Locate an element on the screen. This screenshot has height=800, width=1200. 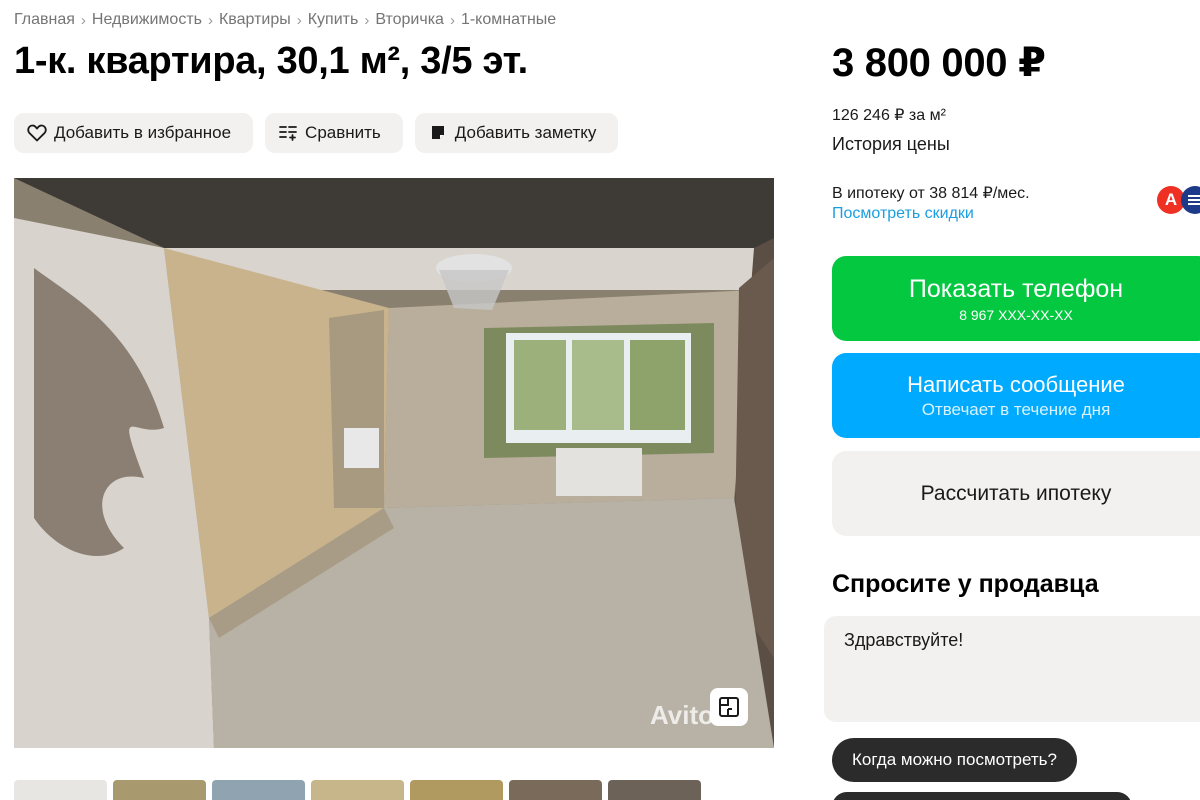
calculate-mortgage-label: Рассчитать ипотеку is located at coordinates (1016, 493).